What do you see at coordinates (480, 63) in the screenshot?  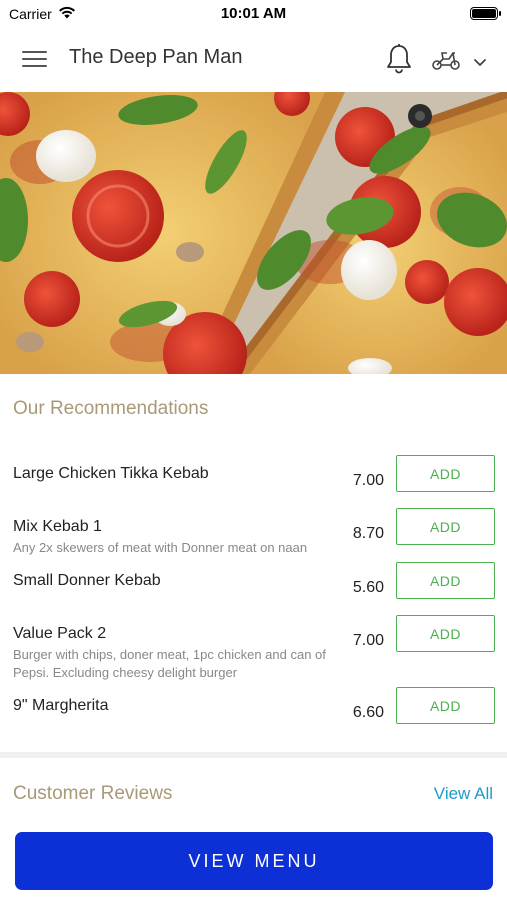 I see `chevron-down-icon` at bounding box center [480, 63].